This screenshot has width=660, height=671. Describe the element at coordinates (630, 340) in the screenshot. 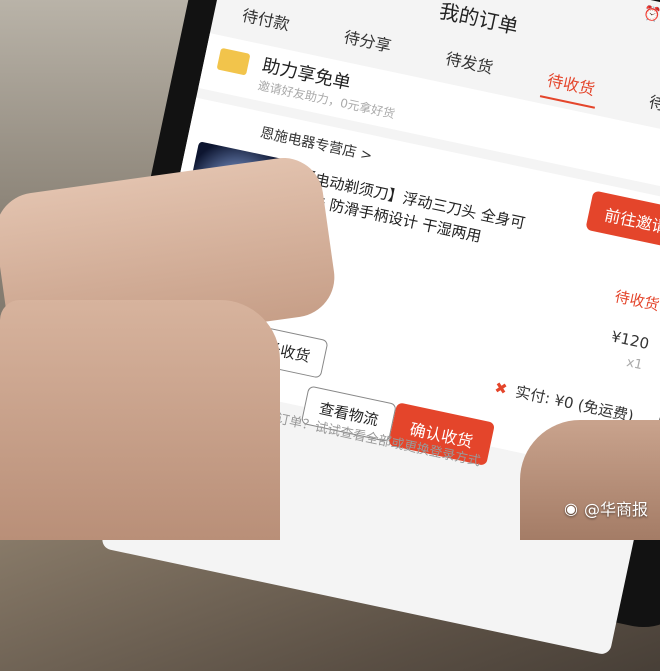

I see `product-price: ¥120` at that location.